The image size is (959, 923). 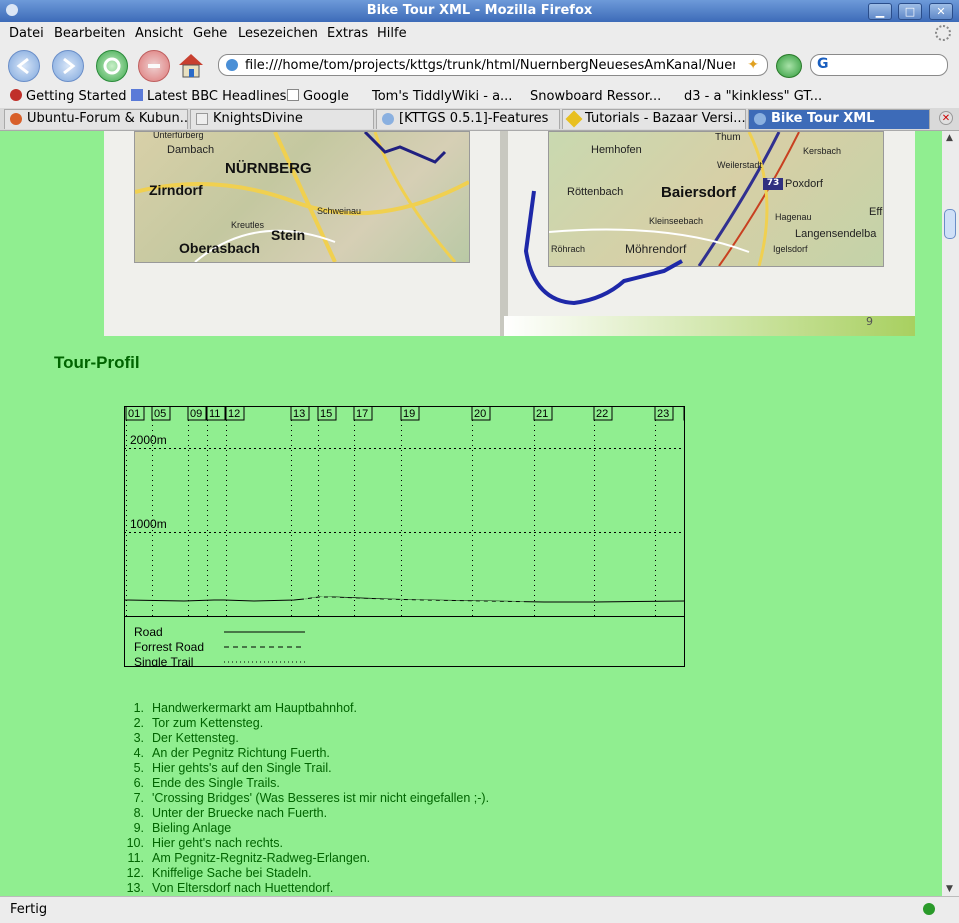 What do you see at coordinates (232, 873) in the screenshot?
I see `waypoint-text: Kniffelige Sache bei Stadeln.` at bounding box center [232, 873].